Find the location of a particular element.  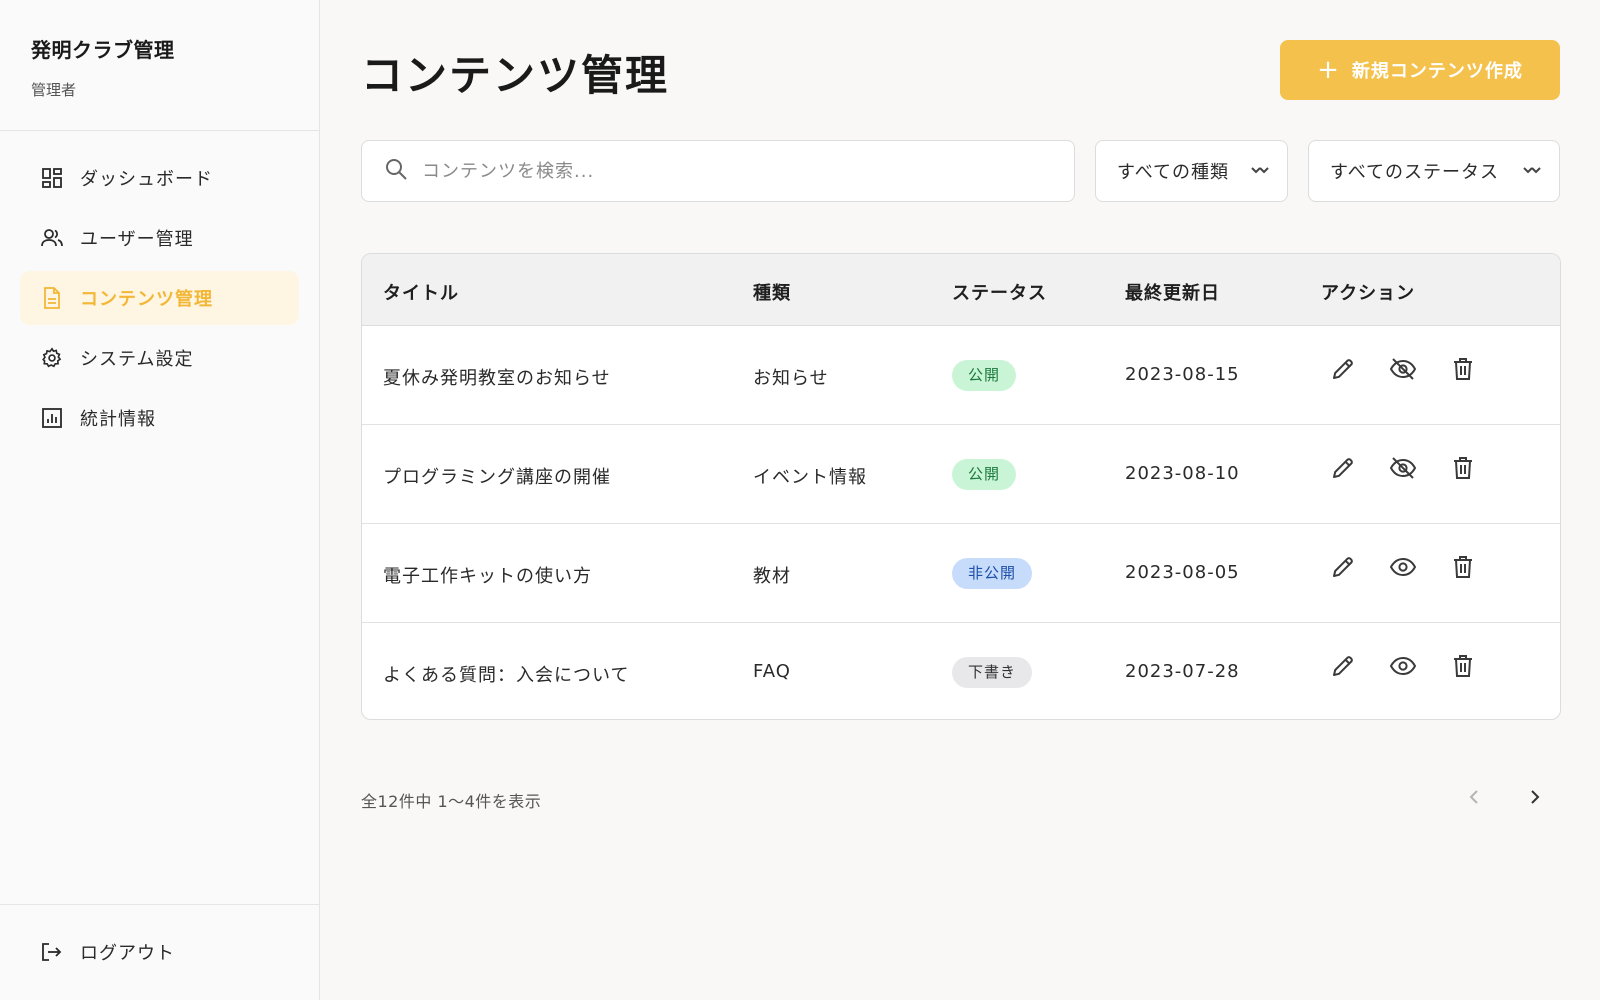

table-row: よくある質問：入会について FAQ 下書き 2023-07-28 is located at coordinates (961, 671).